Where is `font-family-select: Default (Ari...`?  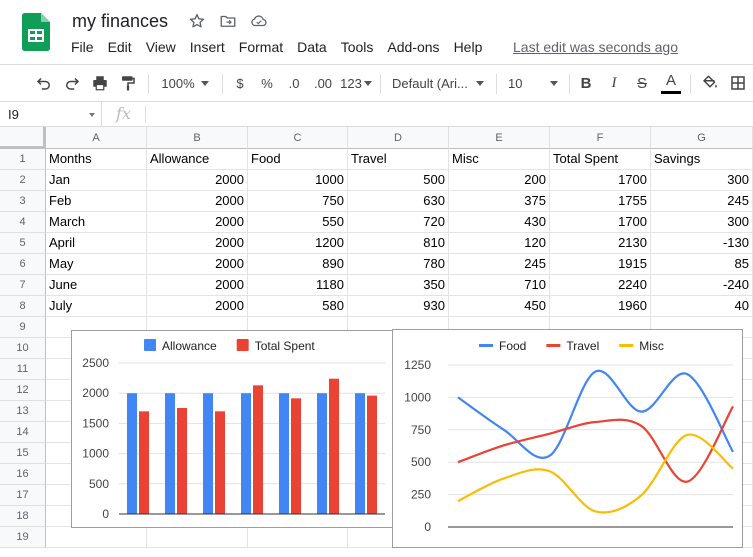
font-family-select: Default (Ari... is located at coordinates (438, 83).